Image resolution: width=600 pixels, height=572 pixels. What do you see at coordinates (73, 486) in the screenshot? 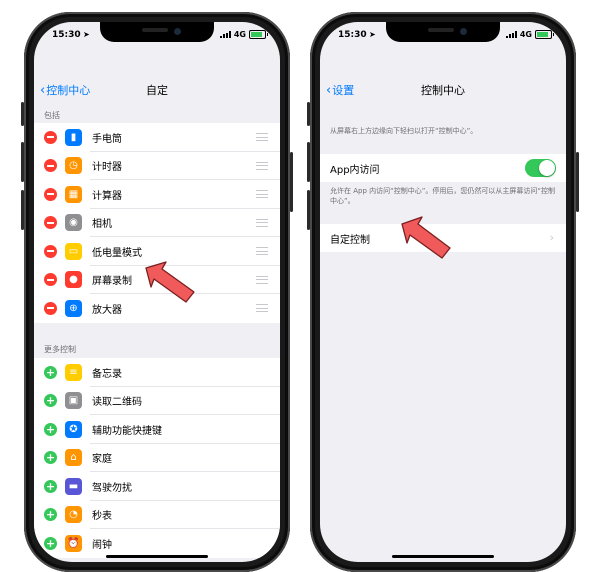
I see `car-icon: ▬` at bounding box center [73, 486].